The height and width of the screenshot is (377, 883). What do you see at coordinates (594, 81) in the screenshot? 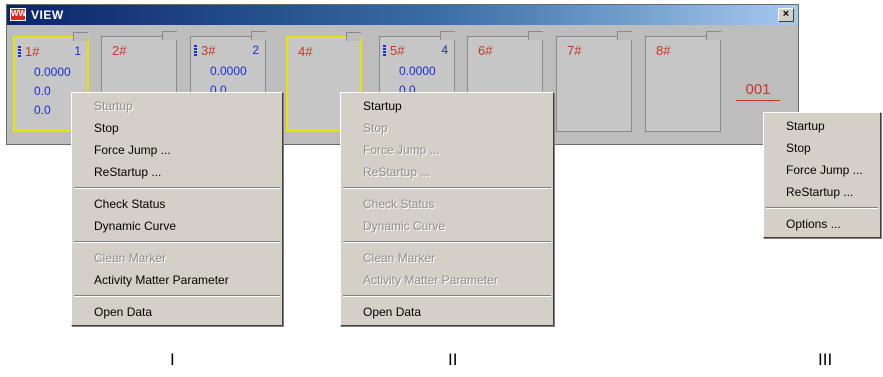
I see `channel-card-7: 7#` at bounding box center [594, 81].